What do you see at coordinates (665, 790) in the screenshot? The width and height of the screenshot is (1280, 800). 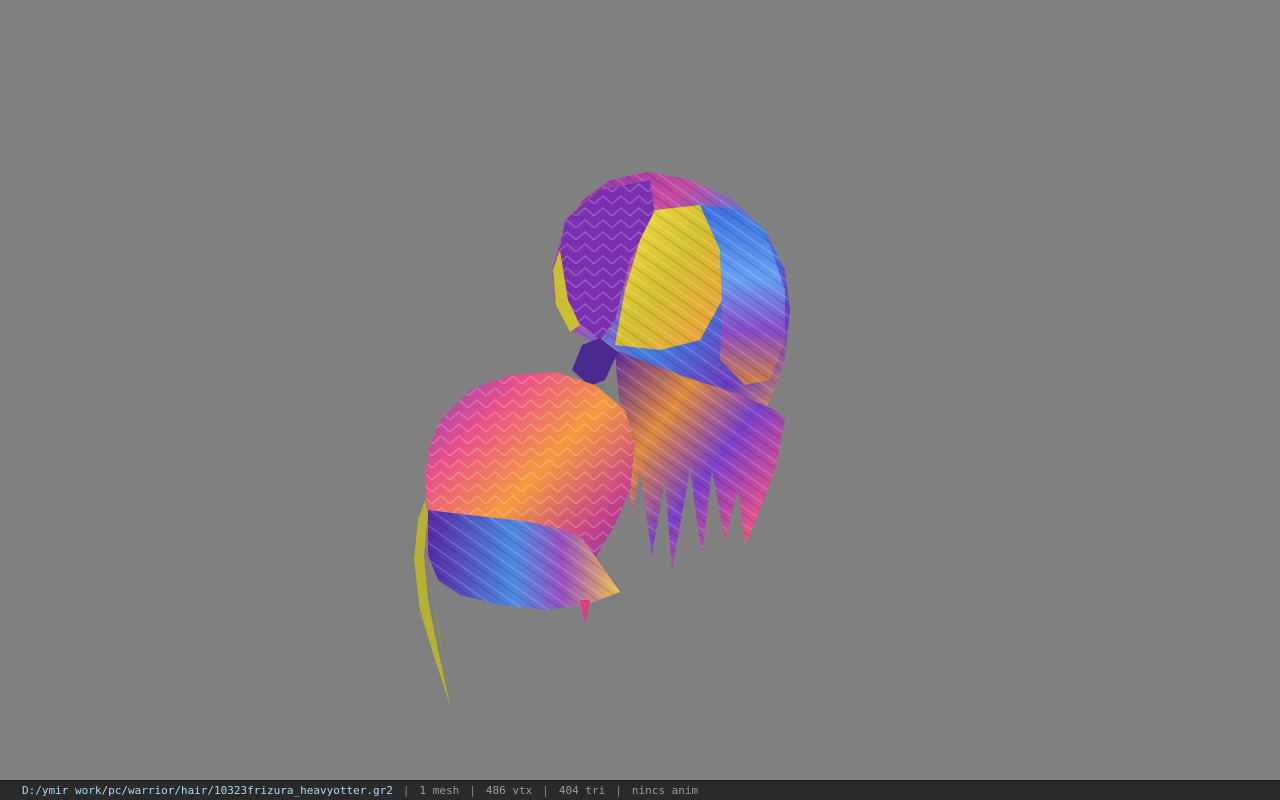 I see `status-animation: nincs anim` at bounding box center [665, 790].